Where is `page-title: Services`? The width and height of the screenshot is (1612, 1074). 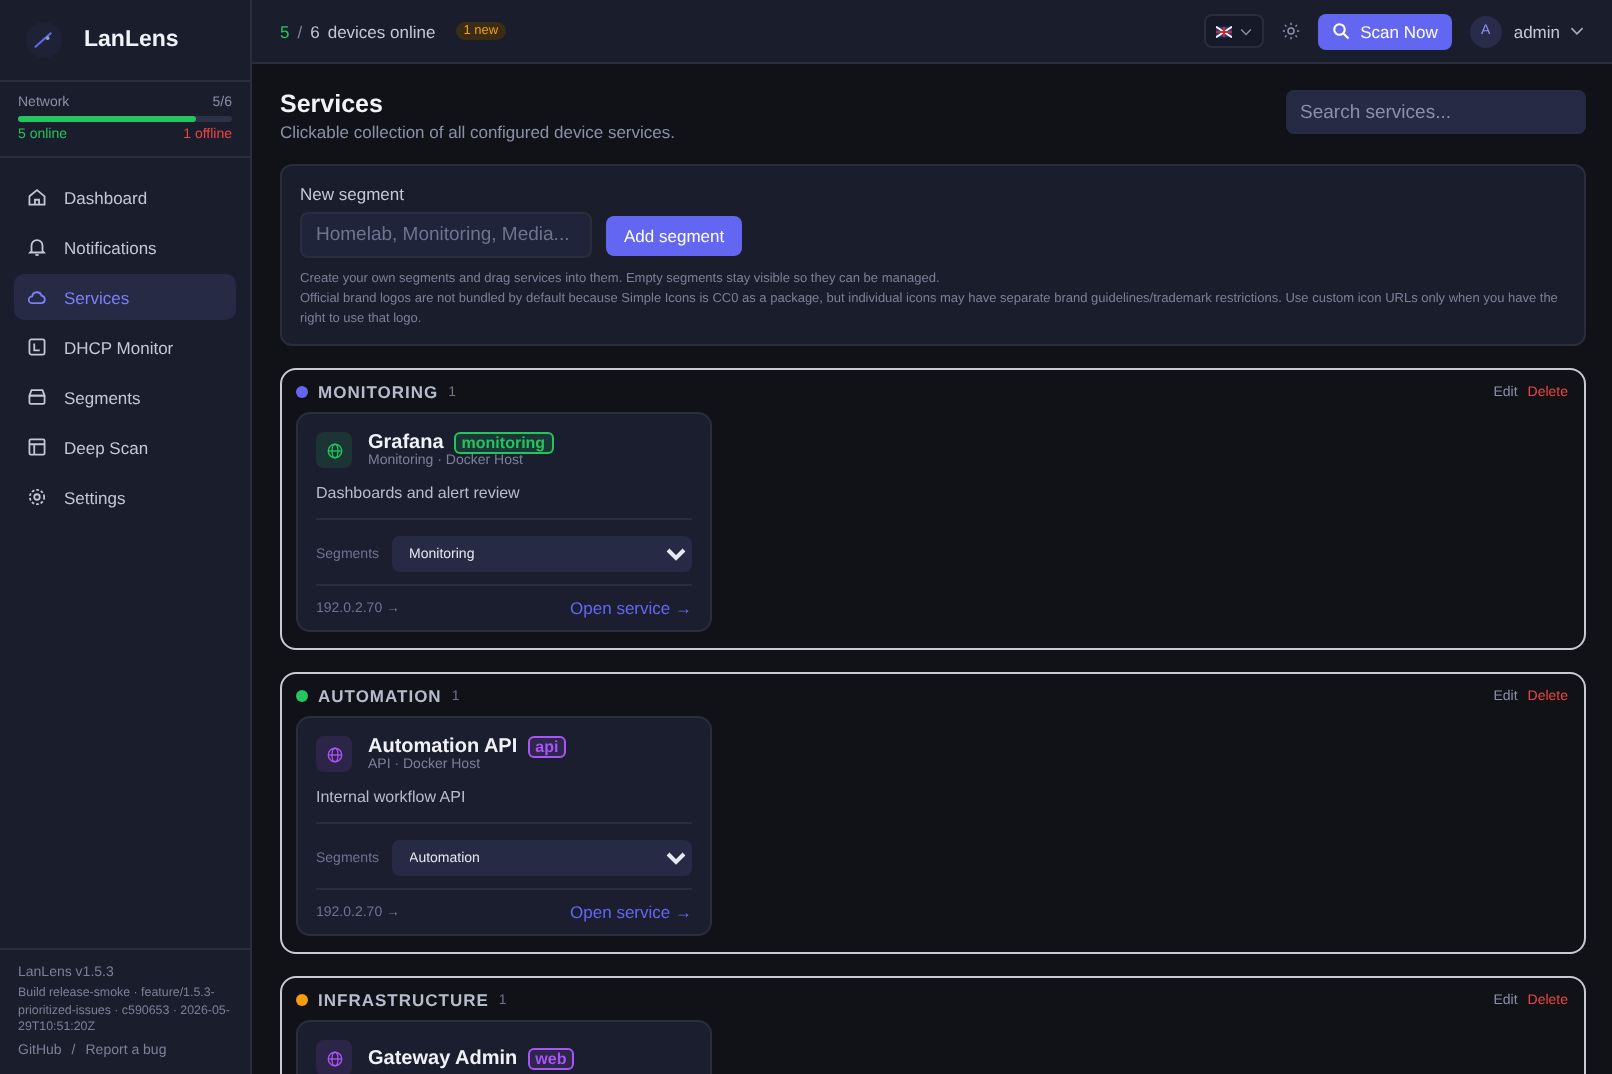 page-title: Services is located at coordinates (332, 104).